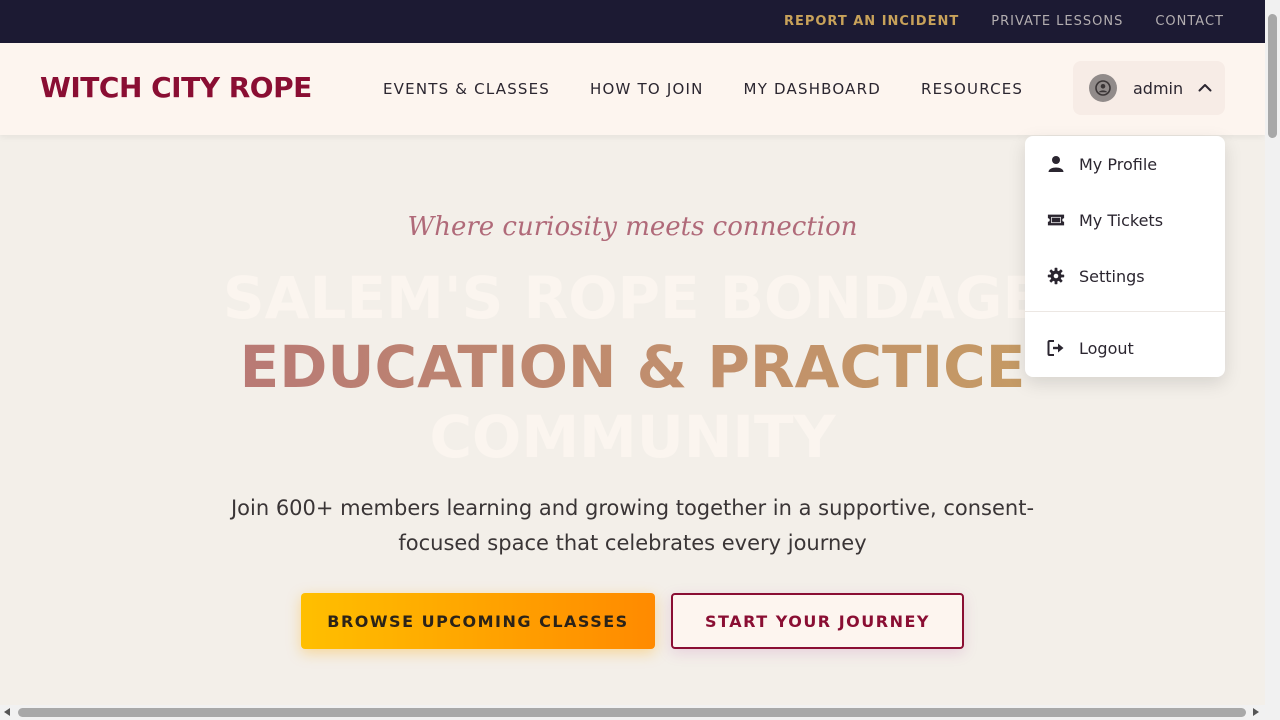  I want to click on menu-item-settings: Settings, so click(1125, 276).